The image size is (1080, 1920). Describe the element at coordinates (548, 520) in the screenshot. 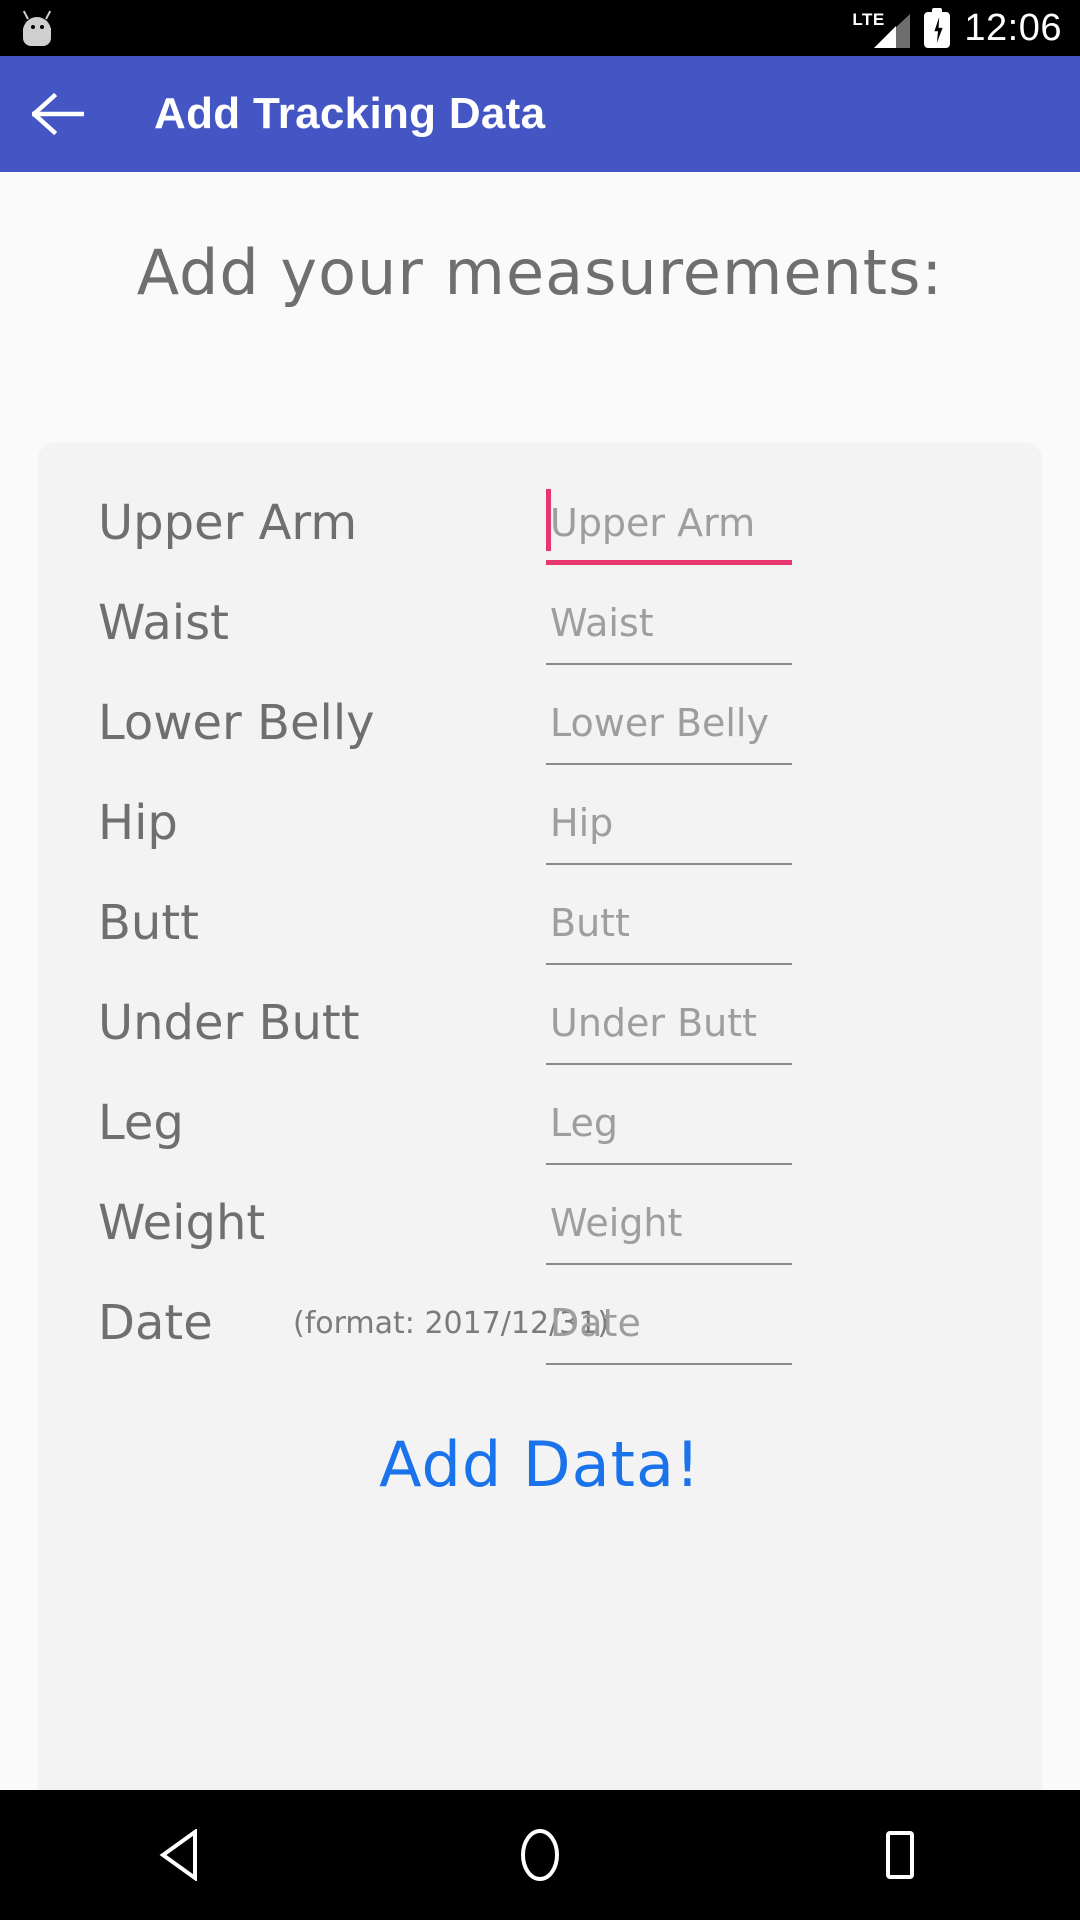

I see `text-caret` at that location.